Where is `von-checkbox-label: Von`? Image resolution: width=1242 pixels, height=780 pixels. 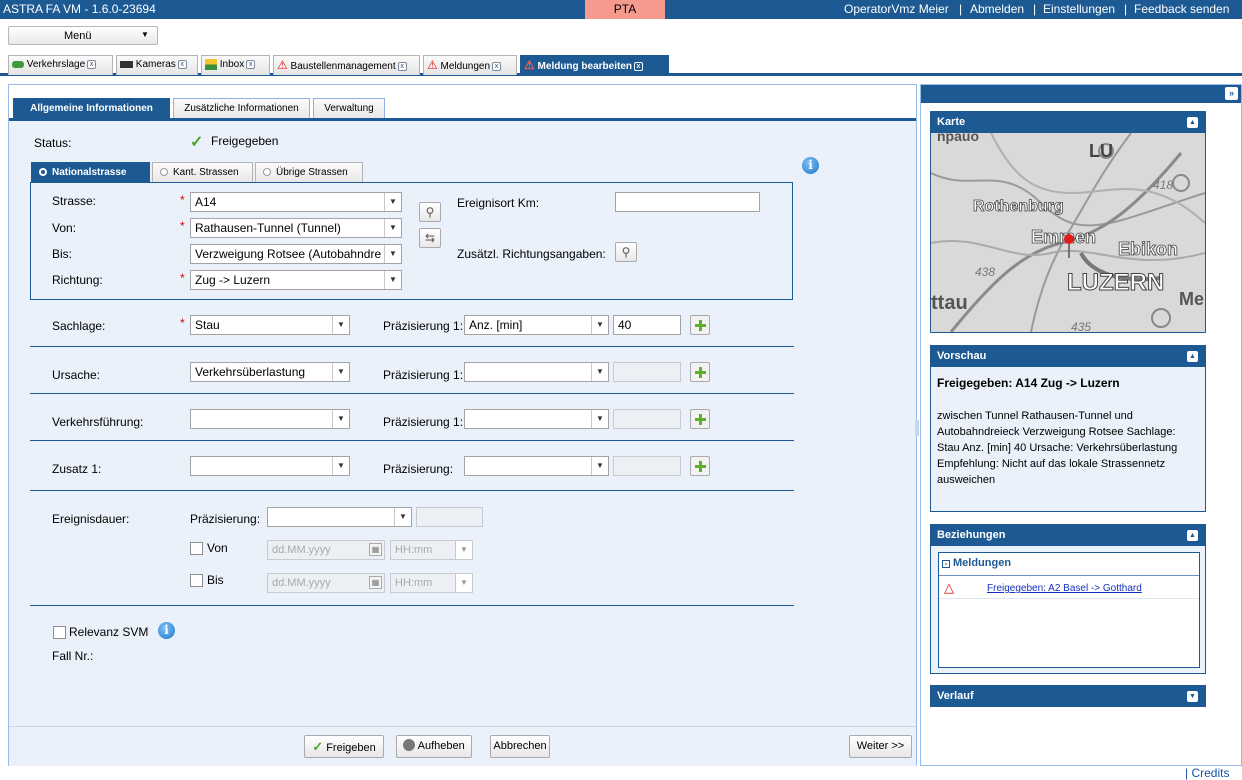 von-checkbox-label: Von is located at coordinates (217, 548).